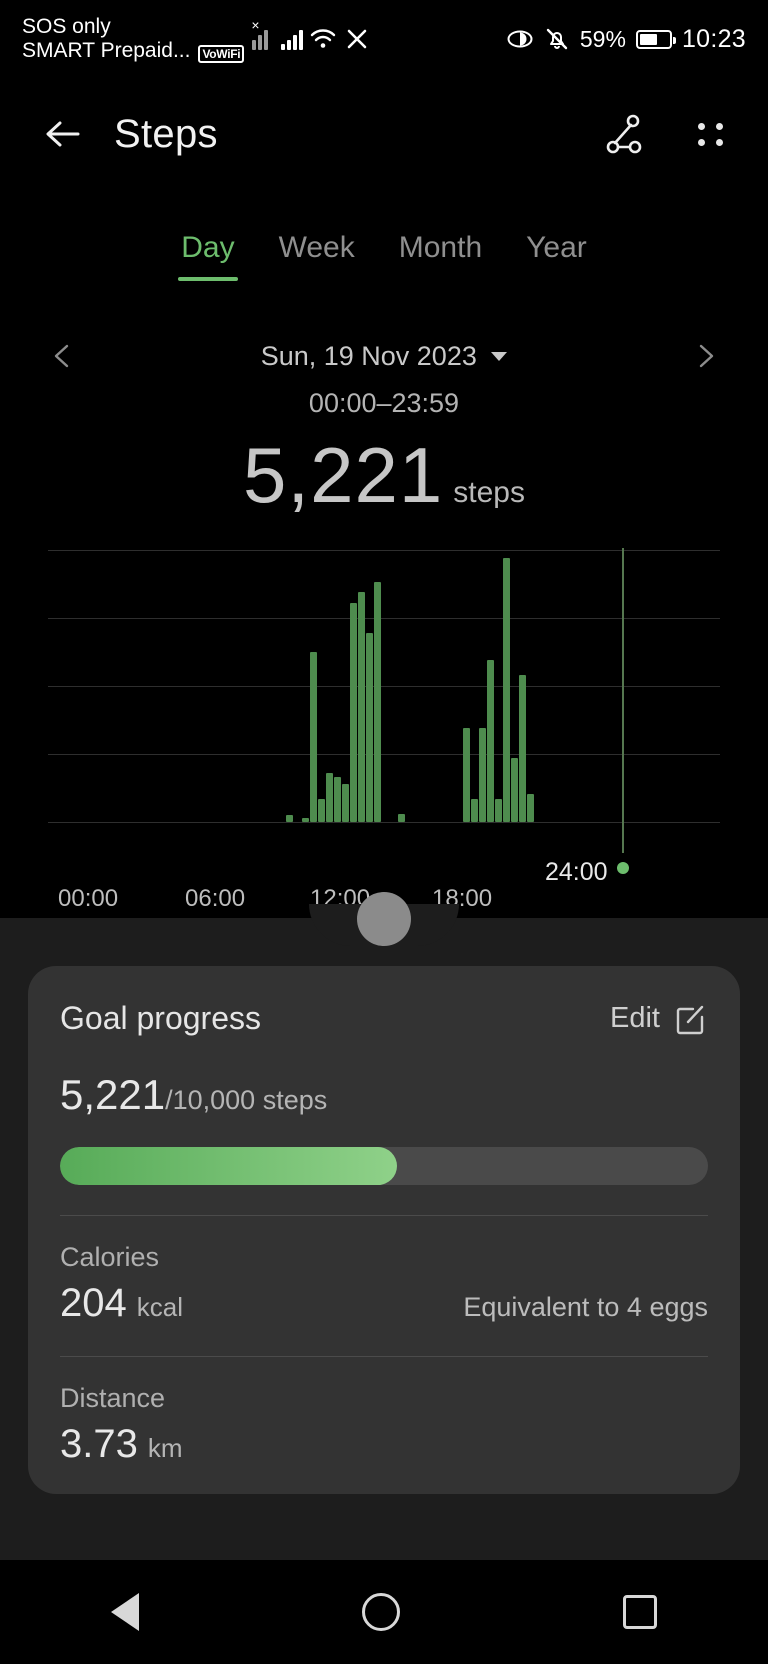  What do you see at coordinates (228, 1166) in the screenshot?
I see `goal-progress-fill` at bounding box center [228, 1166].